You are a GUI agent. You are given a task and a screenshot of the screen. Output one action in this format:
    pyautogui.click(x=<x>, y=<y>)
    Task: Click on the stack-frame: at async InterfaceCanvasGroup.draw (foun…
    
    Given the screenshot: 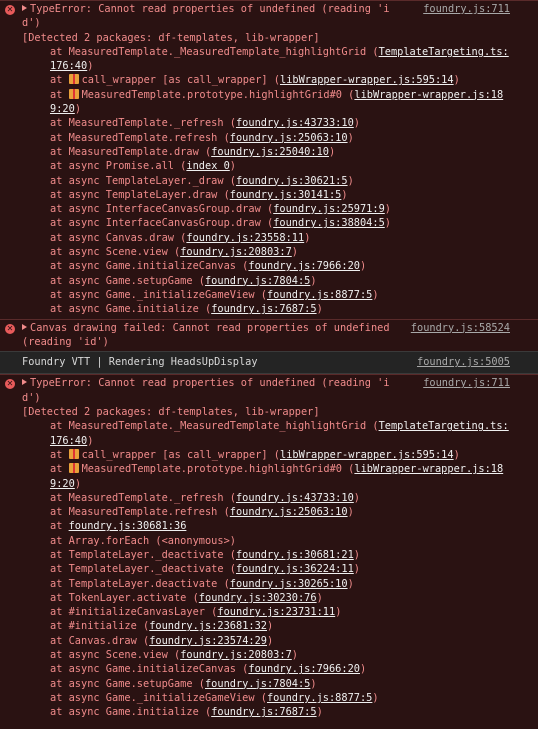 What is the action you would take?
    pyautogui.click(x=267, y=223)
    